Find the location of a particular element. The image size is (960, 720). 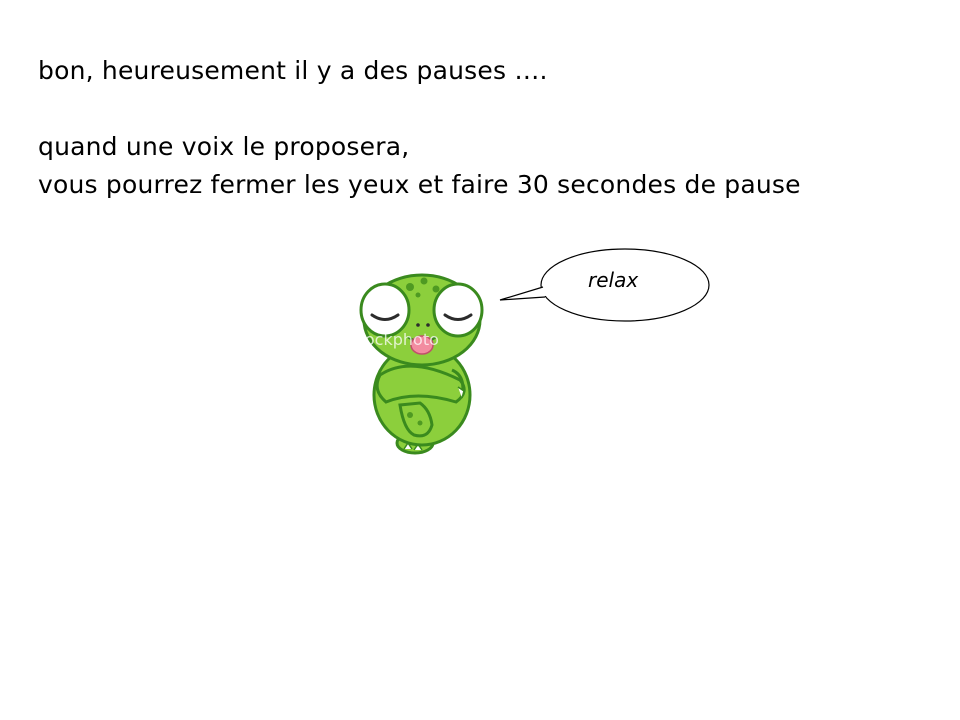

turtle-icon: iStockphoto is located at coordinates (414, 364).